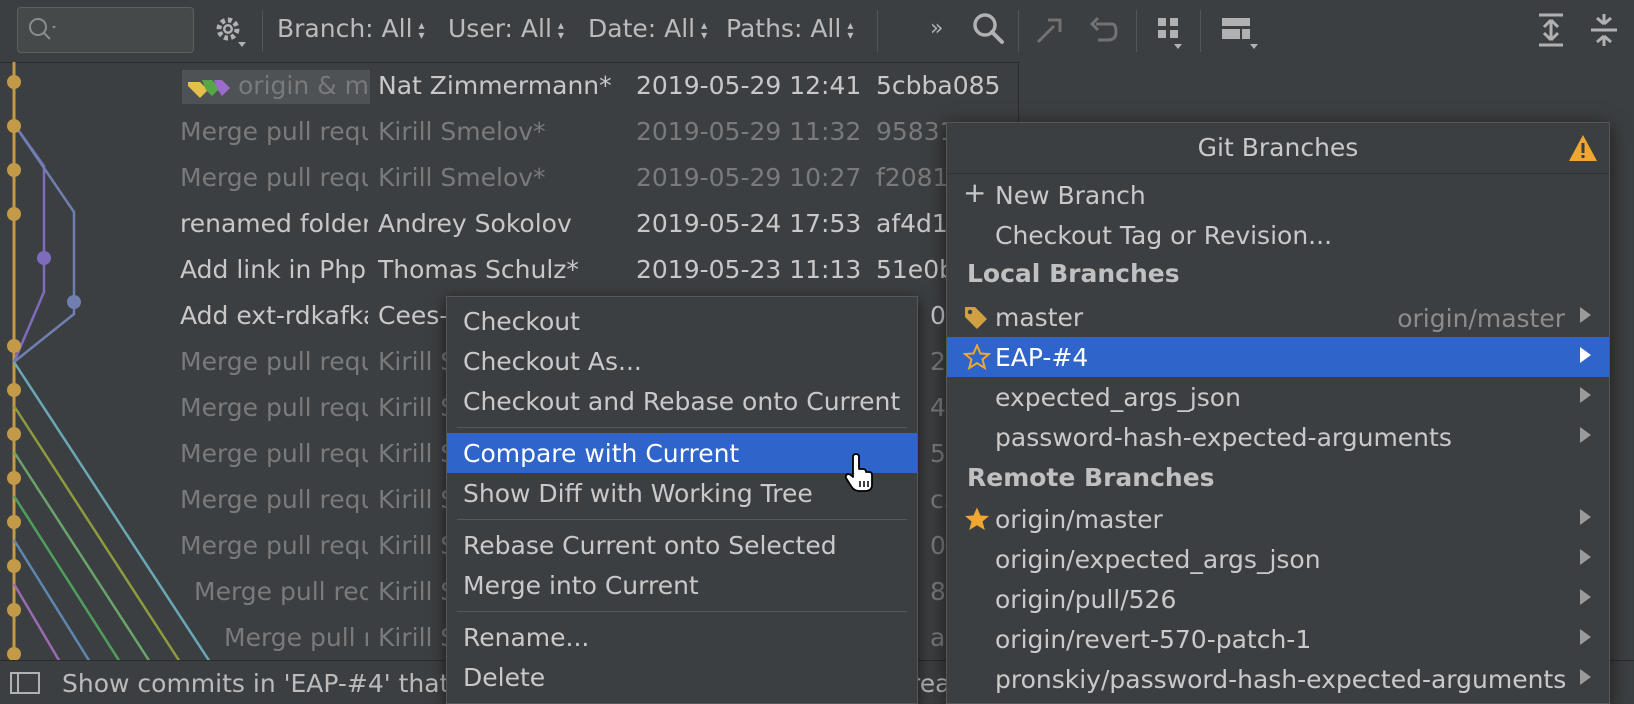  Describe the element at coordinates (1073, 273) in the screenshot. I see `local-branches-header: Local Branches` at that location.